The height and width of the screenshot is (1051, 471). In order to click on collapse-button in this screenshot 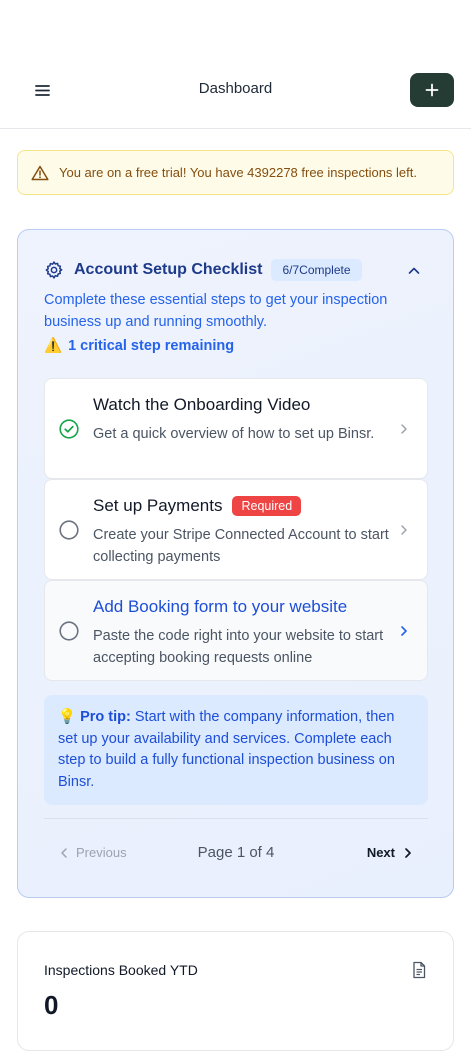, I will do `click(414, 270)`.